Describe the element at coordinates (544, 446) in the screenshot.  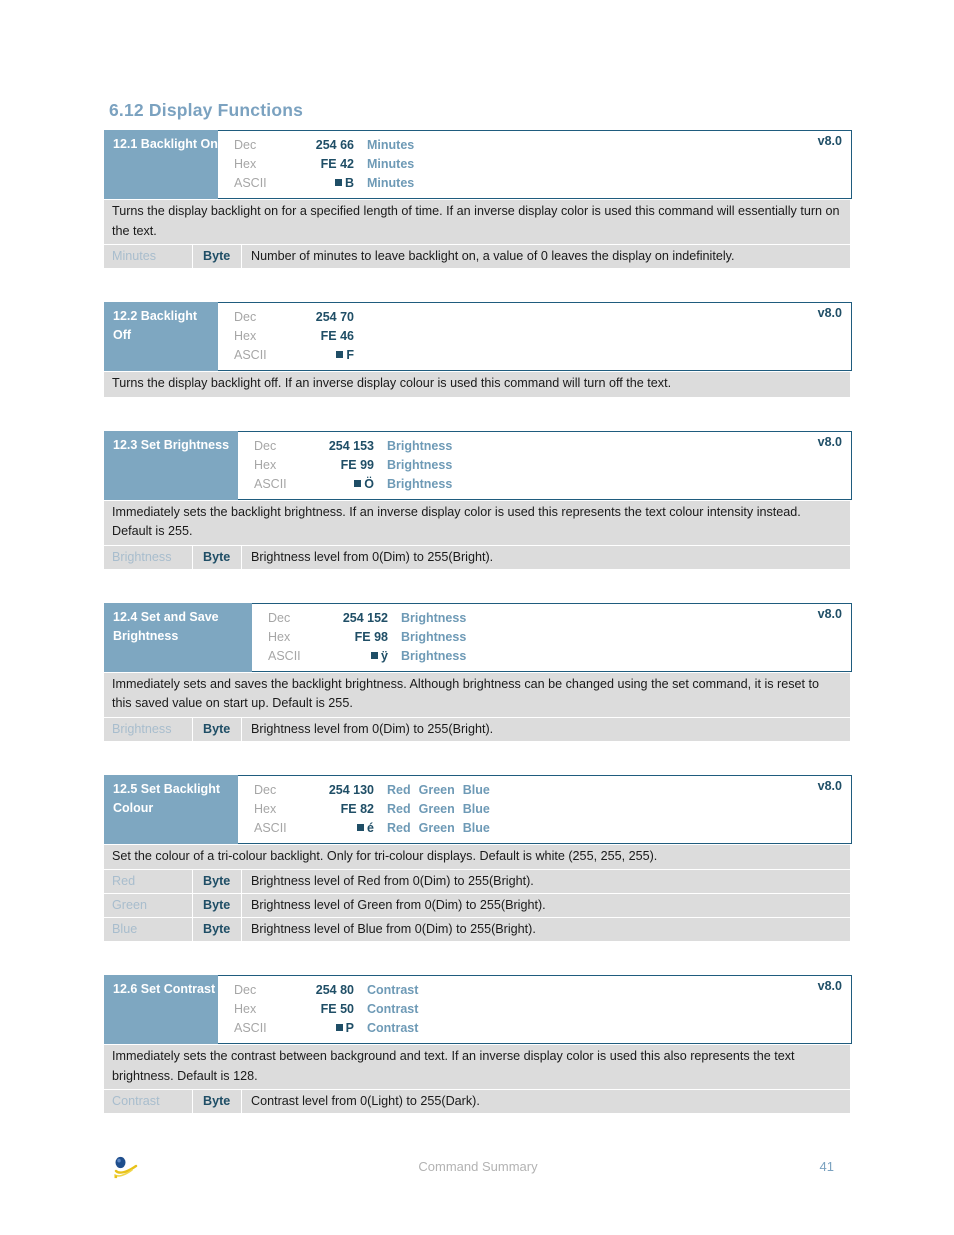
I see `syntax-row-dec: Dec 254 153 Brightness` at that location.